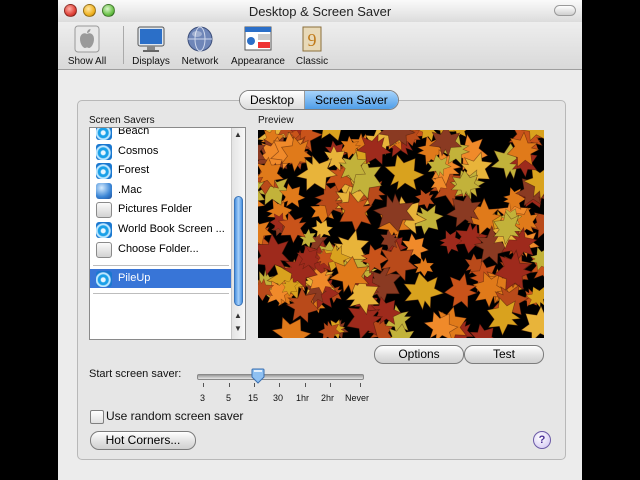  What do you see at coordinates (203, 398) in the screenshot?
I see `slider-tick-label: 3` at bounding box center [203, 398].